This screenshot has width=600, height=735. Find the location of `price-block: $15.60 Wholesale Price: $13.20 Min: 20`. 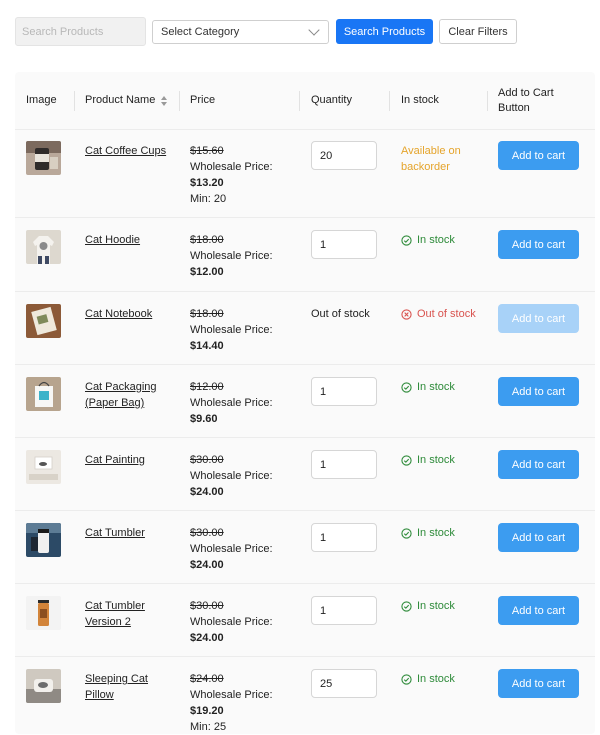

price-block: $15.60 Wholesale Price: $13.20 Min: 20 is located at coordinates (245, 175).